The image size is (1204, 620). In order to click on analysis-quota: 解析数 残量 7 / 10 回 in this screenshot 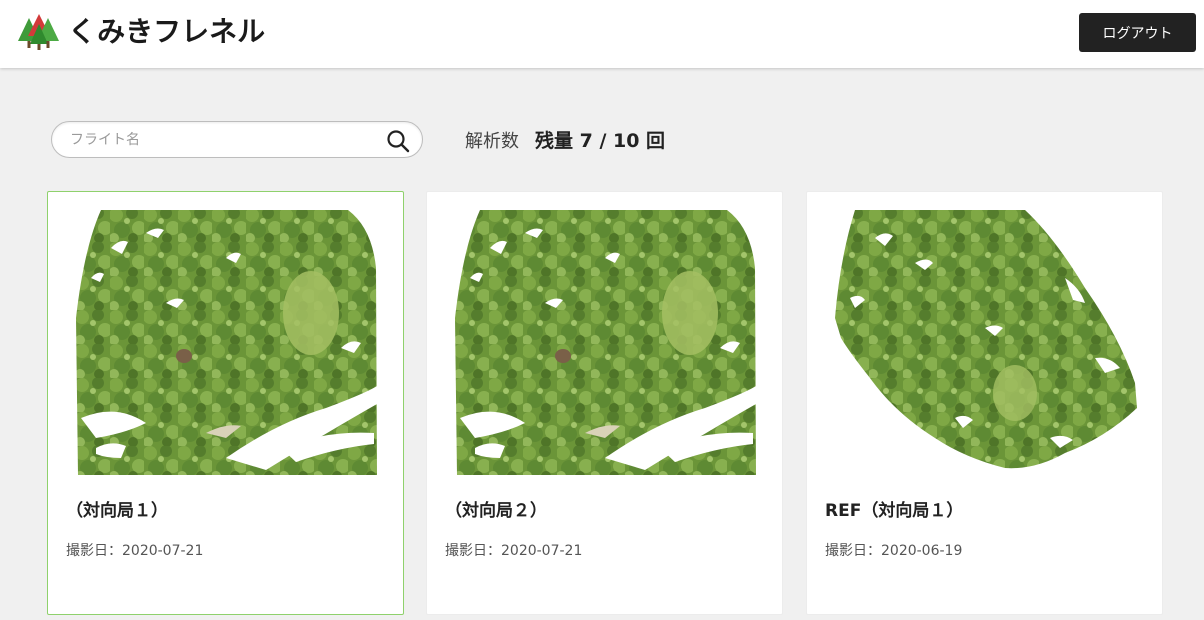, I will do `click(565, 141)`.